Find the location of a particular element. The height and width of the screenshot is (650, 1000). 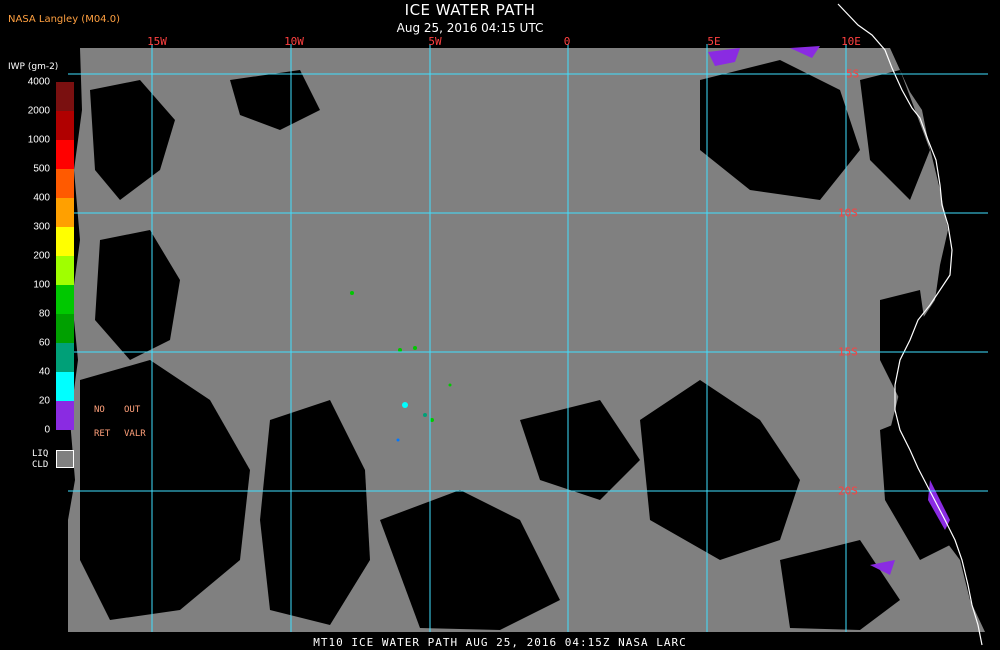

legend-color-swatch-bottom is located at coordinates (65, 415).